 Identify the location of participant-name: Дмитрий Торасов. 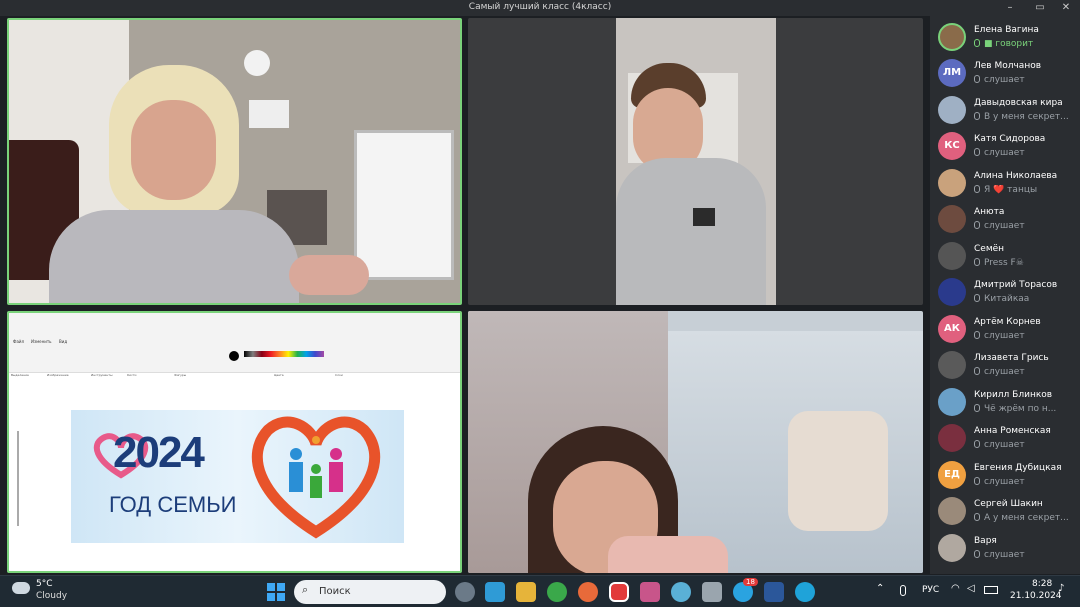
(1016, 285).